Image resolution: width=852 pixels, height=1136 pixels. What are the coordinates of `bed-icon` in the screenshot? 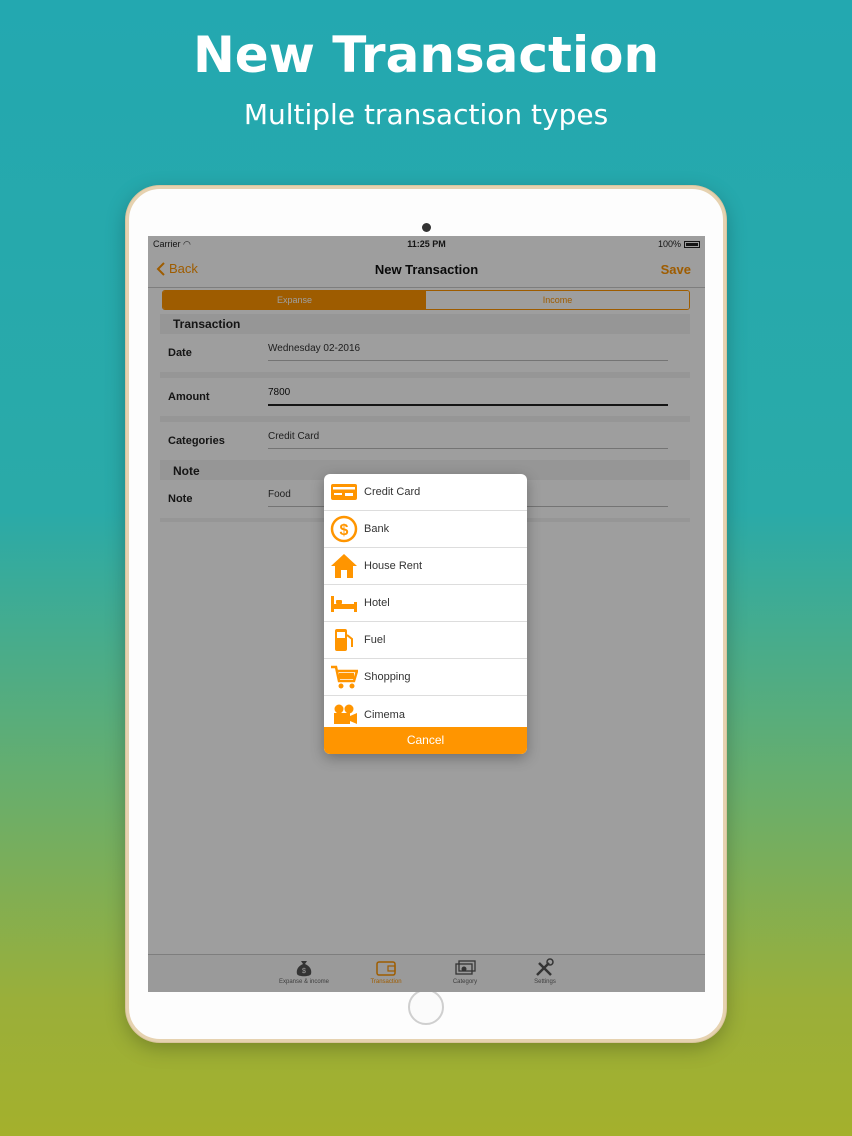 It's located at (344, 603).